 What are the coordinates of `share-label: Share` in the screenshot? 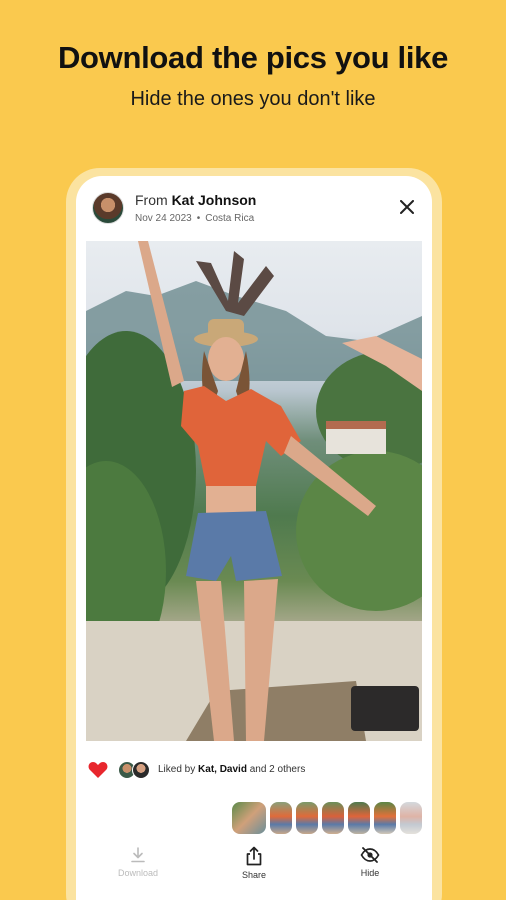 It's located at (254, 875).